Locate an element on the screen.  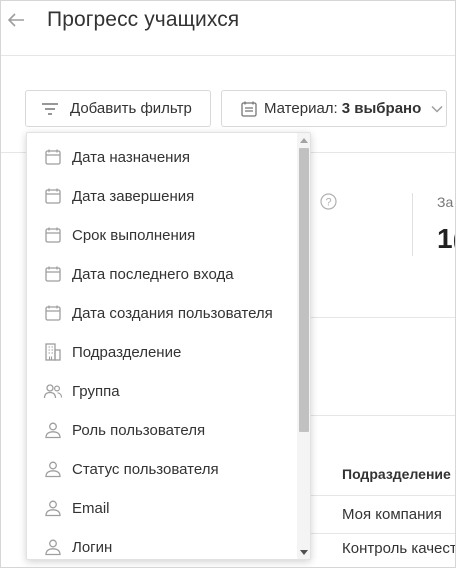
scrollbar-thumb is located at coordinates (304, 290).